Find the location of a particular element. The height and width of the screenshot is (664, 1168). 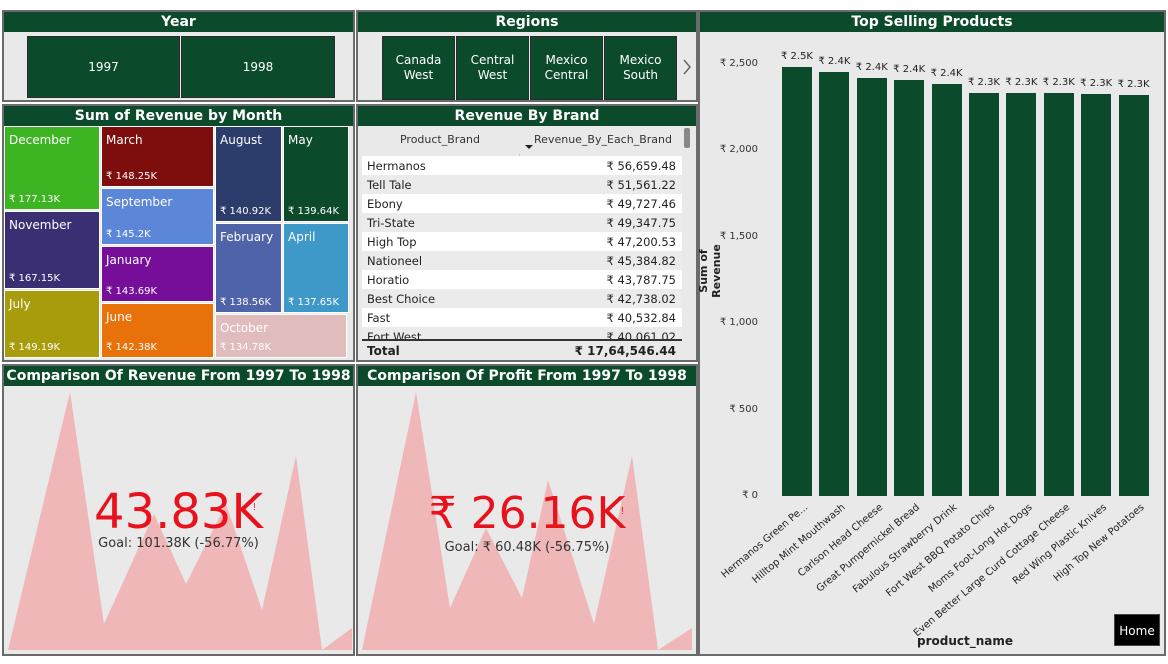

revenue-cell: ₹ 51,561.22 is located at coordinates (641, 185).